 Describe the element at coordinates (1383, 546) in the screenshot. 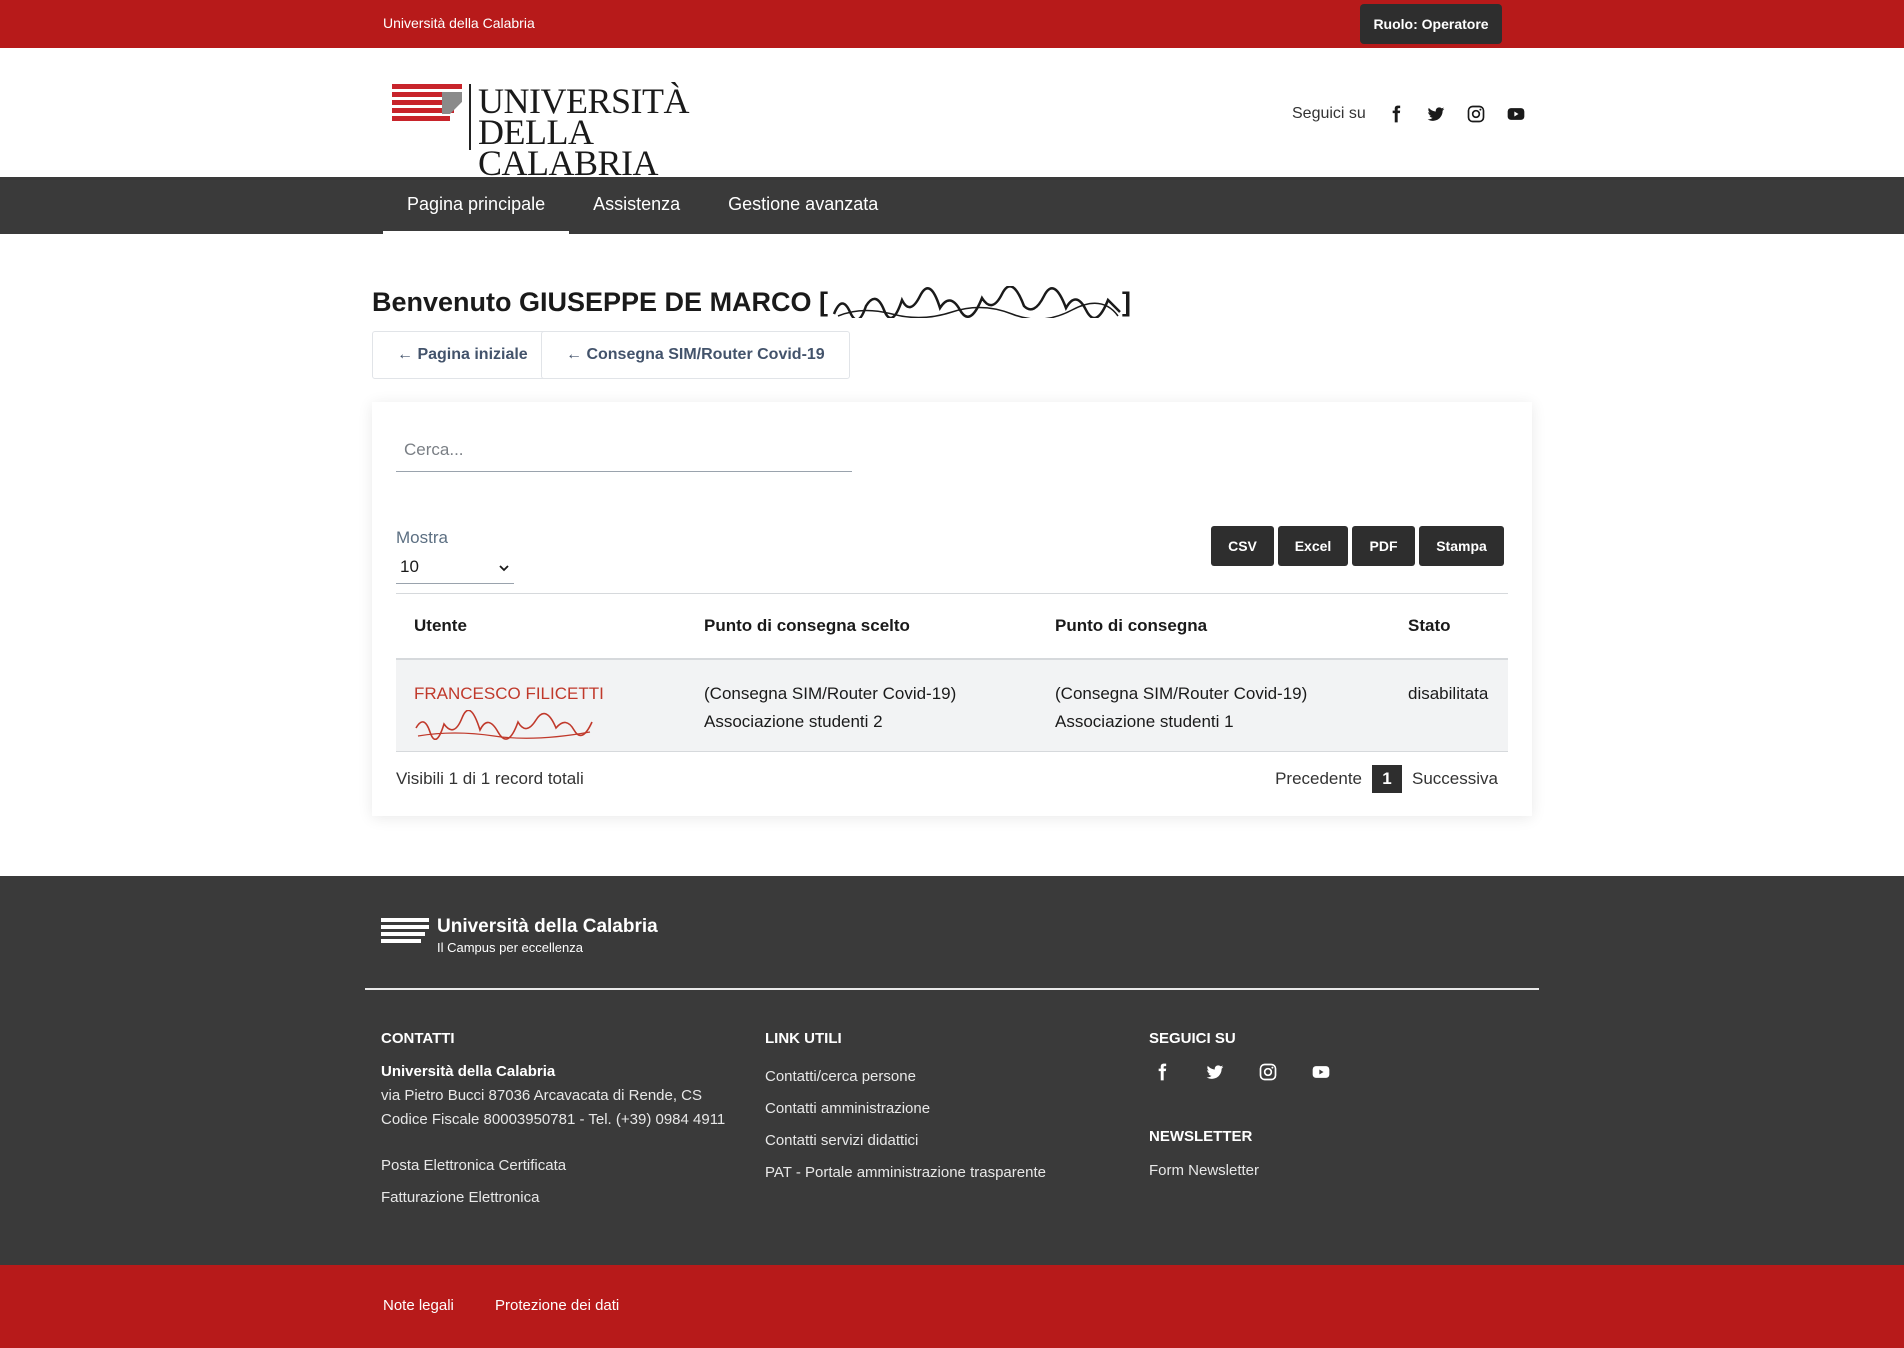

I see `export-pdf-button: PDF` at that location.